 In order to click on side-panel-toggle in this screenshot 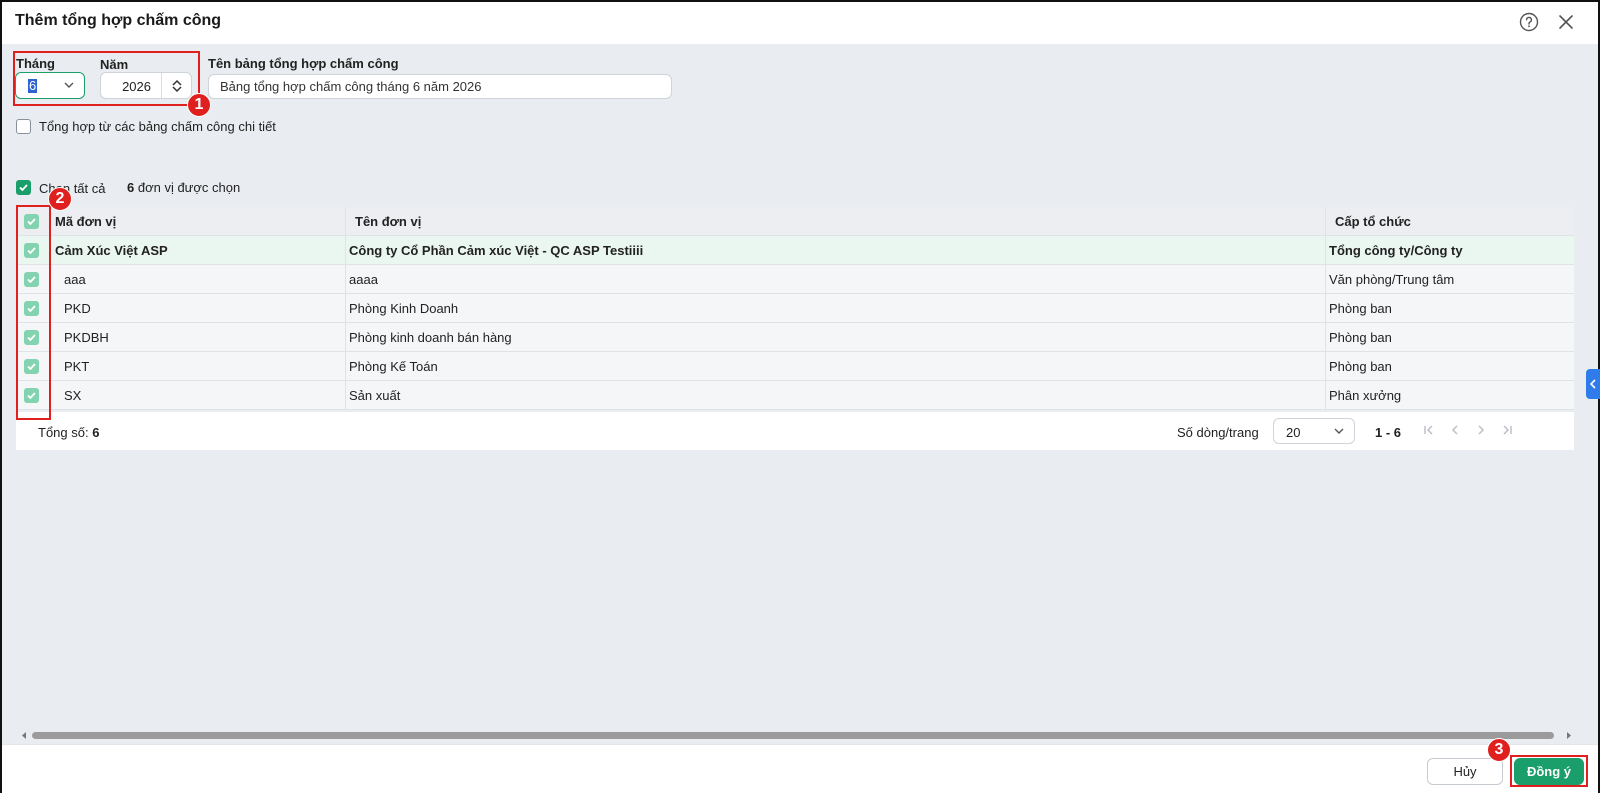, I will do `click(1593, 384)`.